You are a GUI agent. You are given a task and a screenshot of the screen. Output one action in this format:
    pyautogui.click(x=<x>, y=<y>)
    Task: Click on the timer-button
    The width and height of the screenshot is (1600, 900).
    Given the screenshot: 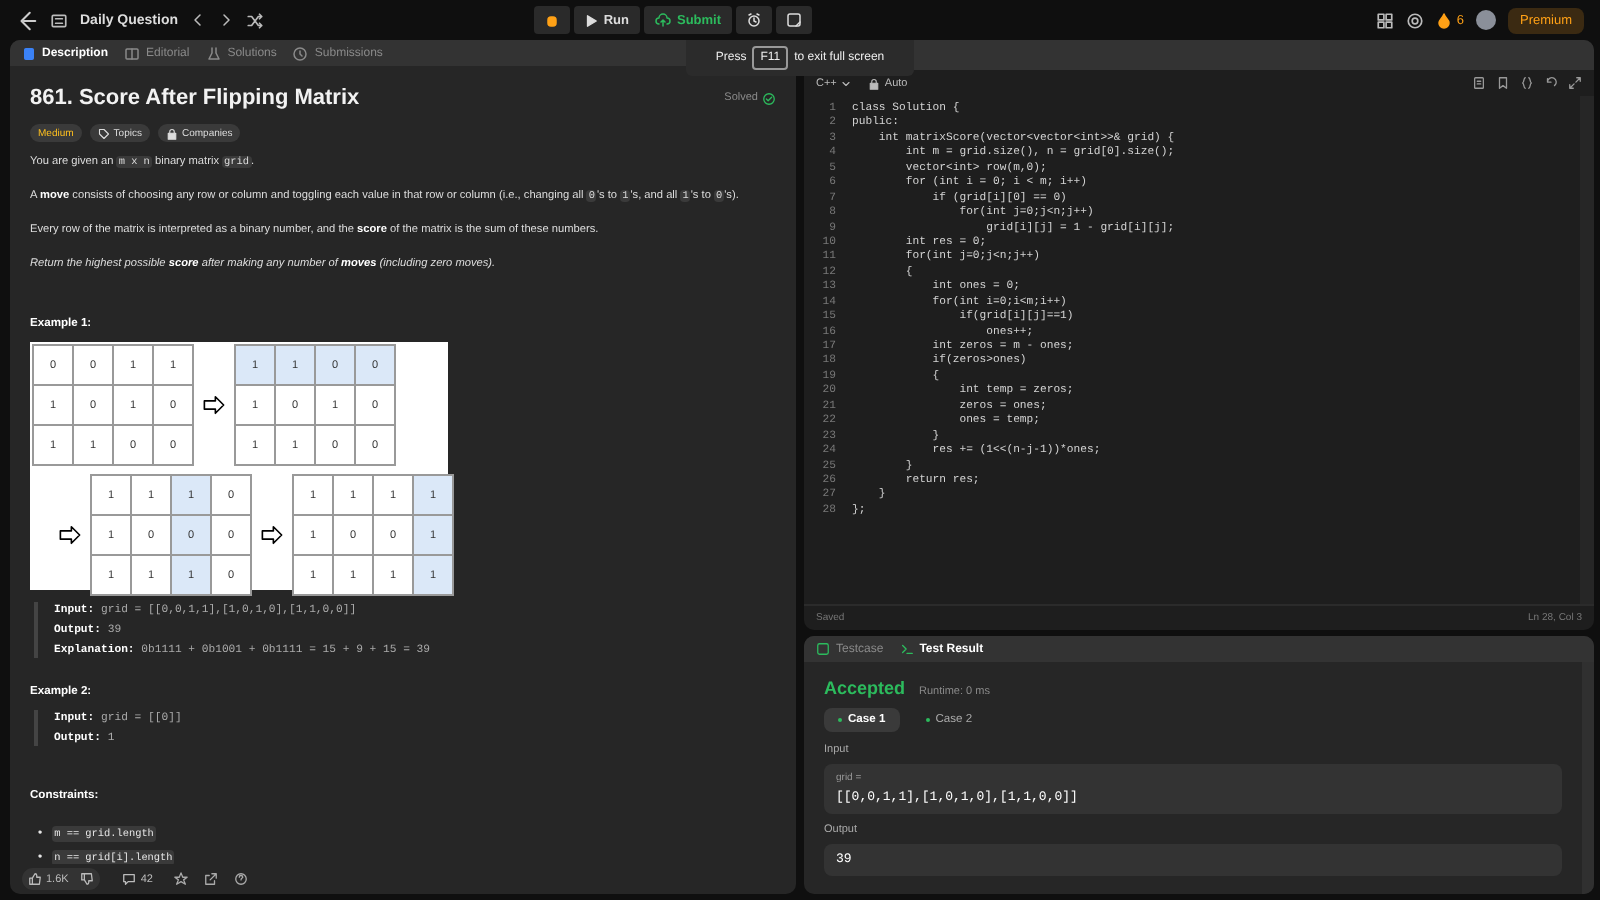 What is the action you would take?
    pyautogui.click(x=753, y=20)
    